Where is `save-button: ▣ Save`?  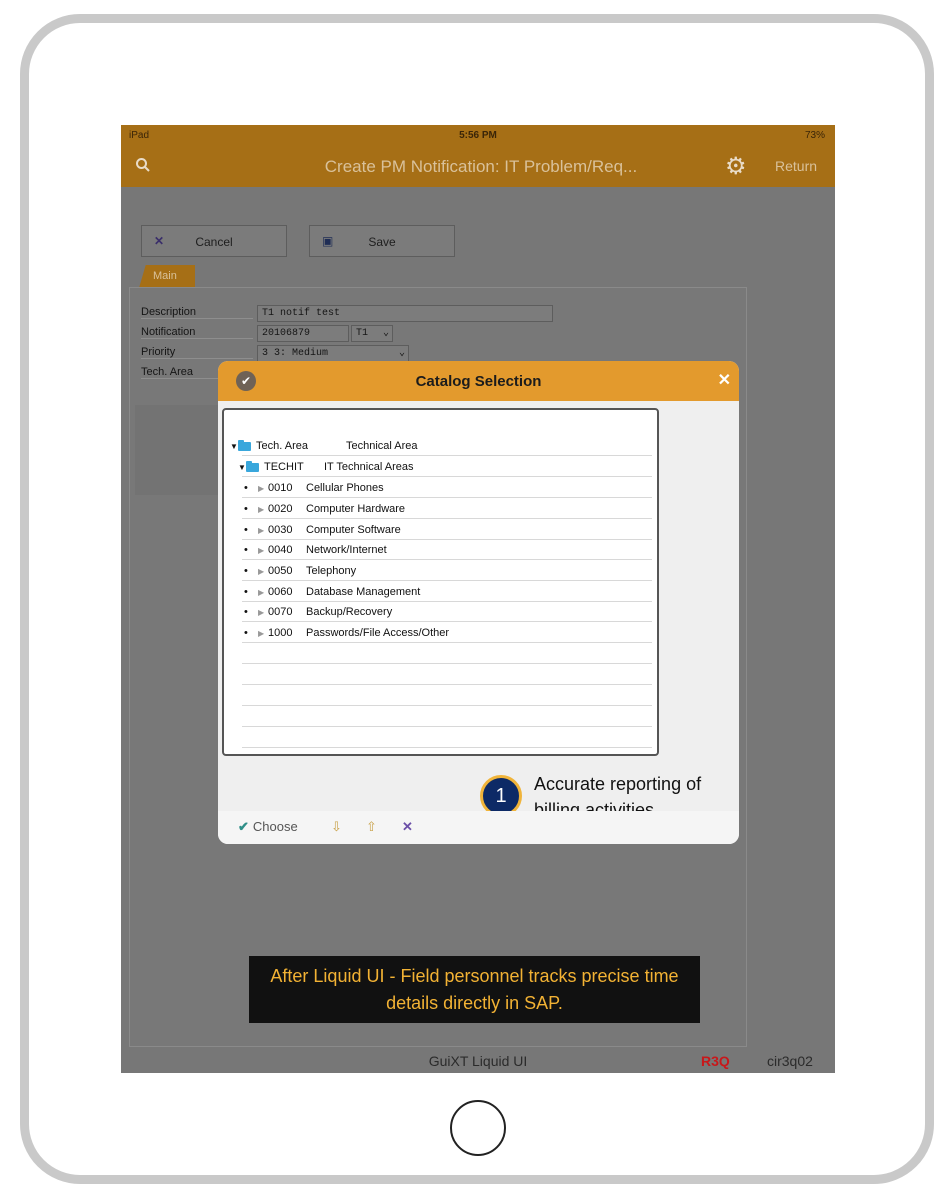 save-button: ▣ Save is located at coordinates (382, 241).